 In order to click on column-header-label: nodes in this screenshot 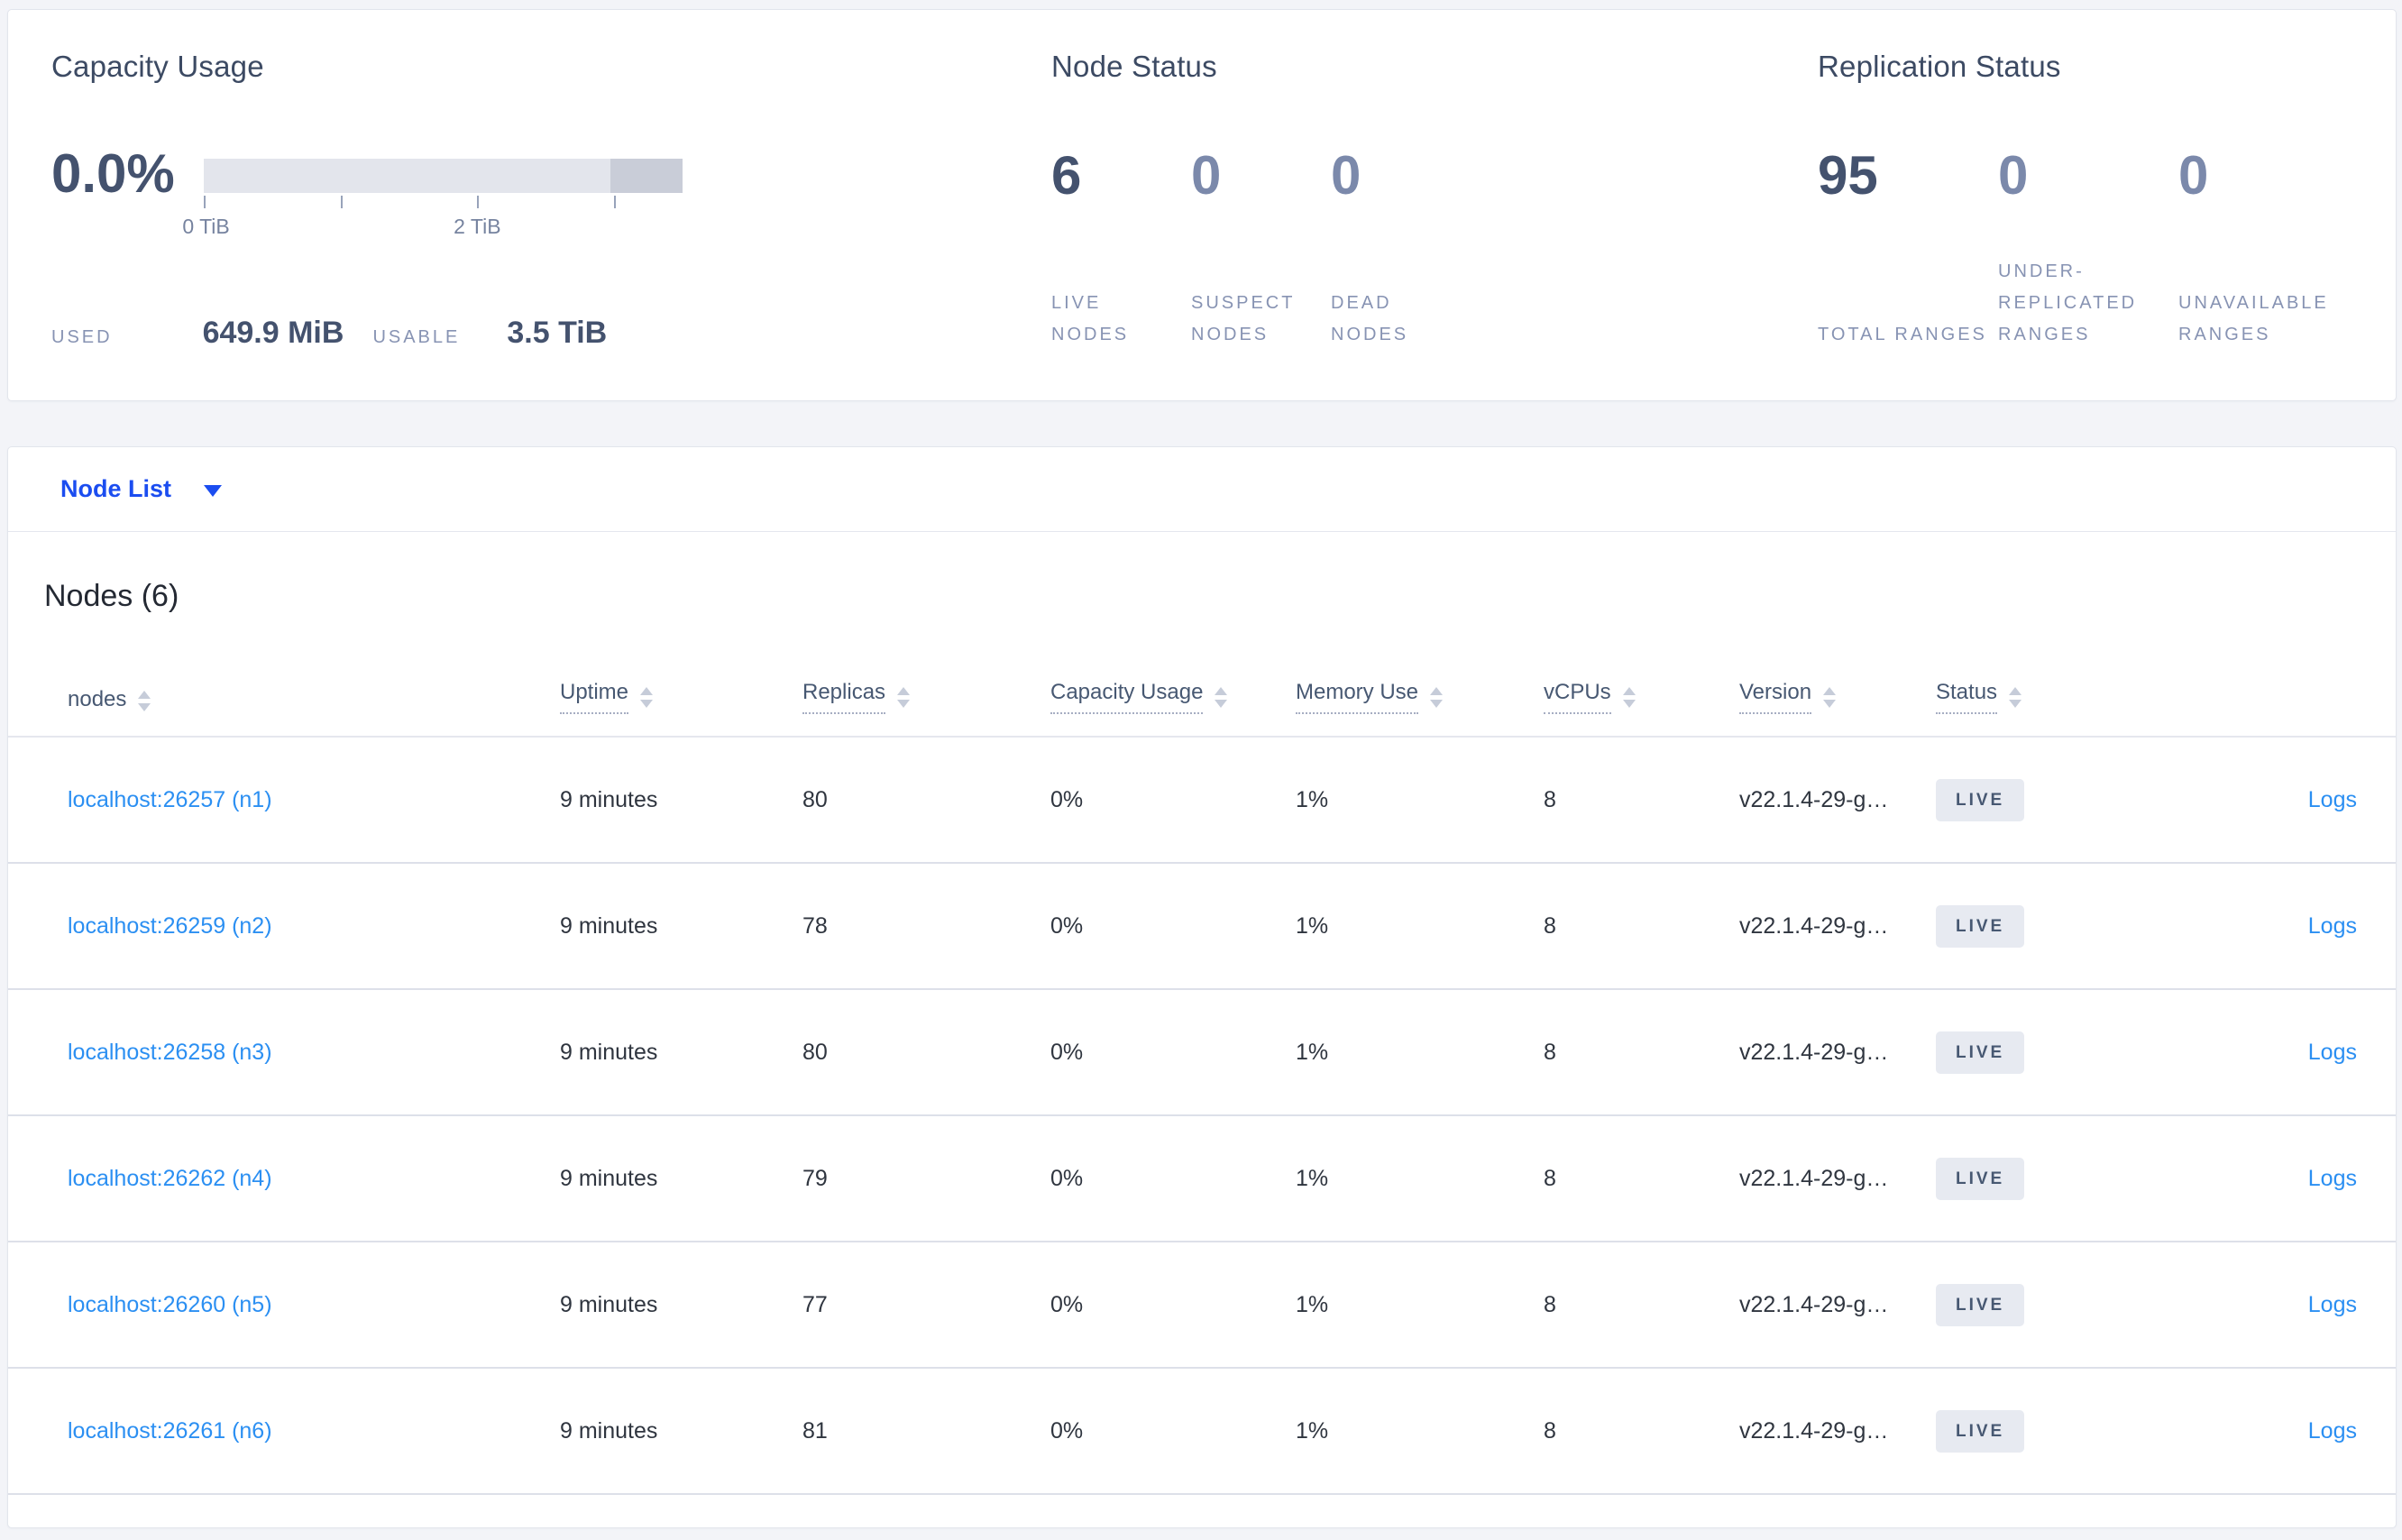, I will do `click(97, 699)`.